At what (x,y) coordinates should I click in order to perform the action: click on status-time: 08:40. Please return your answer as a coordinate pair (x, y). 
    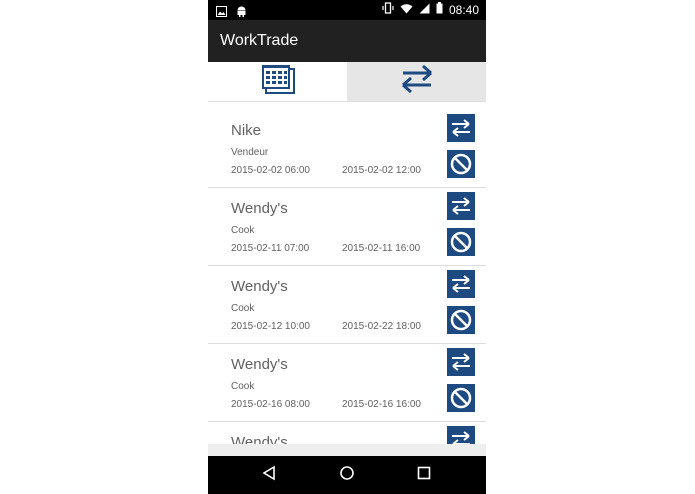
    Looking at the image, I should click on (463, 10).